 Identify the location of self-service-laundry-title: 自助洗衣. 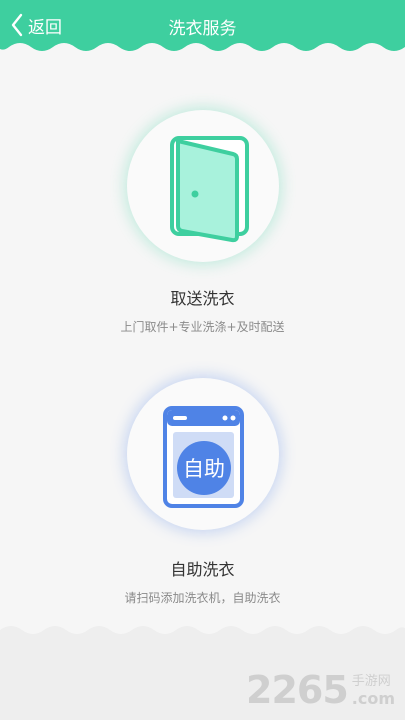
(202, 569).